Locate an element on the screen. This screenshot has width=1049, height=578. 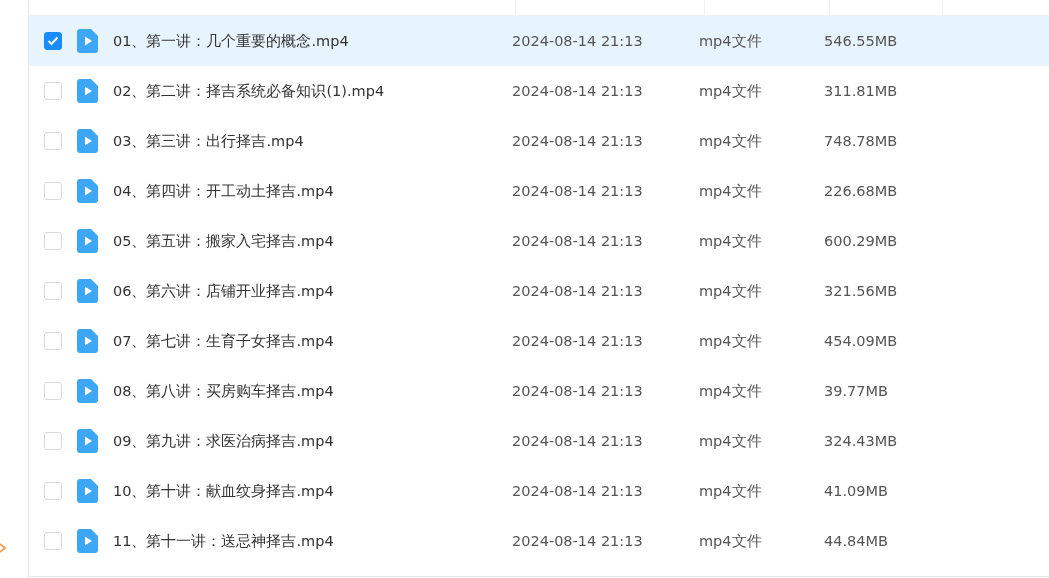
file-row: 09、第九讲：求医治病择吉.mp4 2024-08-14 21:13 mp4文件 324.43MB is located at coordinates (539, 441).